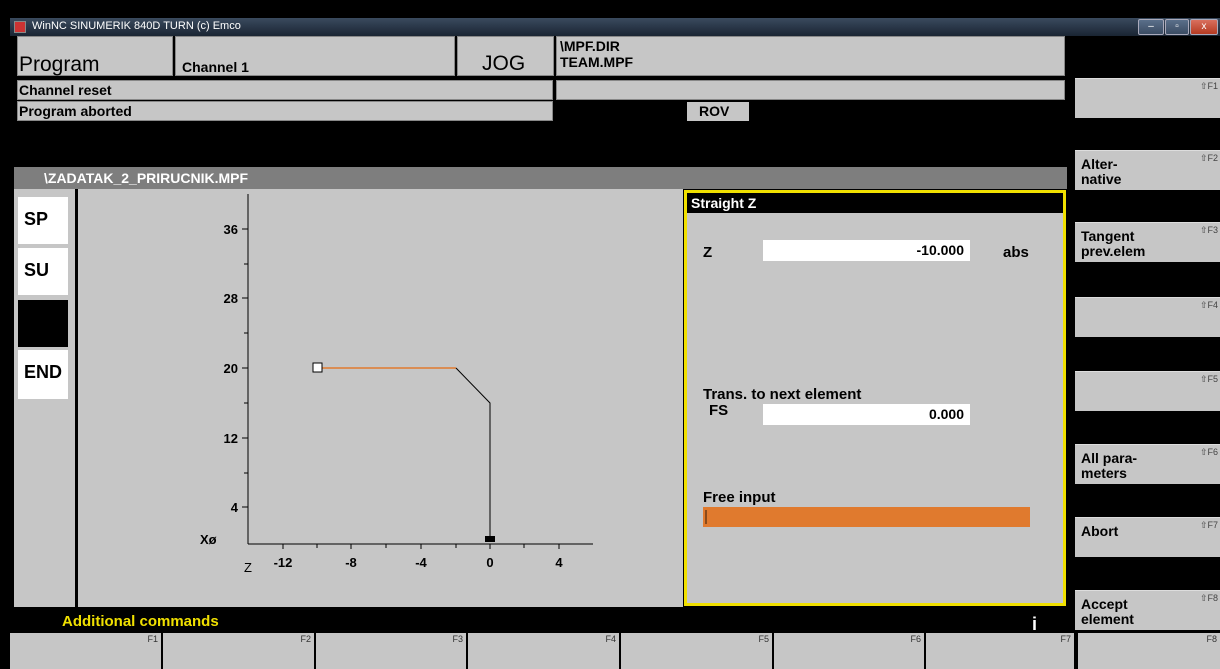 Image resolution: width=1220 pixels, height=669 pixels. Describe the element at coordinates (421, 546) in the screenshot. I see `x-axis-ticks` at that location.